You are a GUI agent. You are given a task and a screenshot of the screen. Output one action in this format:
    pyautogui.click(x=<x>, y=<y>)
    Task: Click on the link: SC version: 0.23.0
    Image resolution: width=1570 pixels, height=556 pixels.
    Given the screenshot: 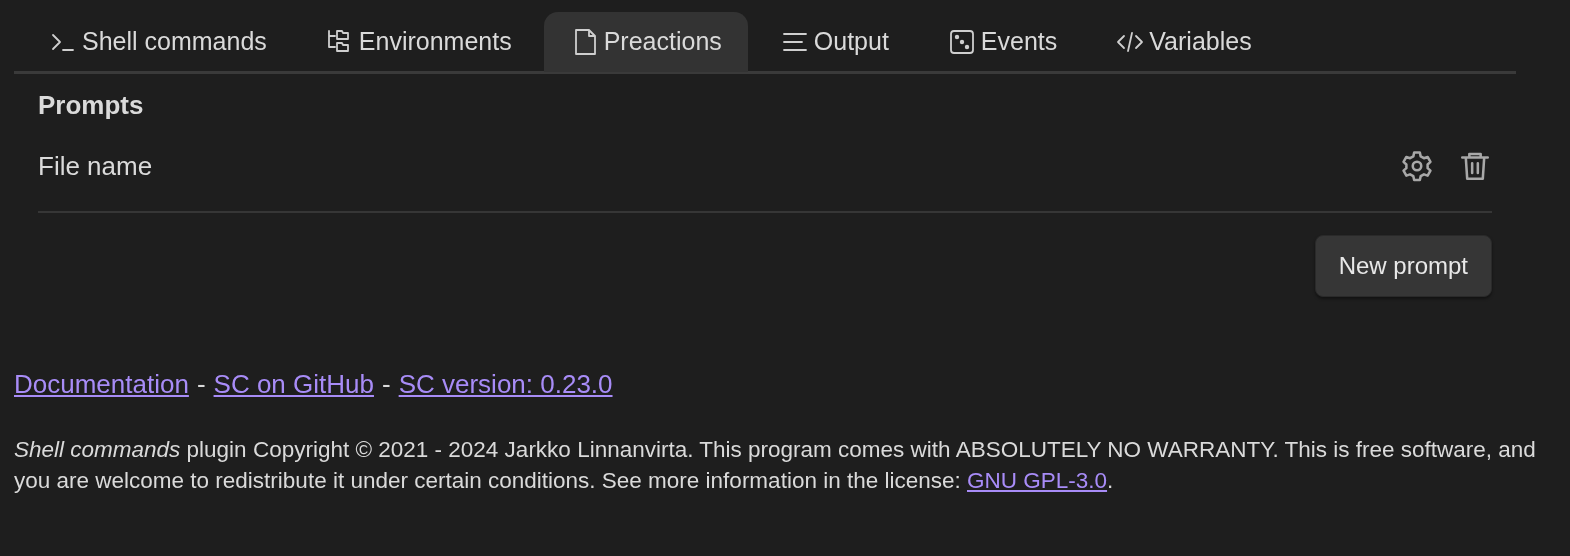 What is the action you would take?
    pyautogui.click(x=505, y=385)
    